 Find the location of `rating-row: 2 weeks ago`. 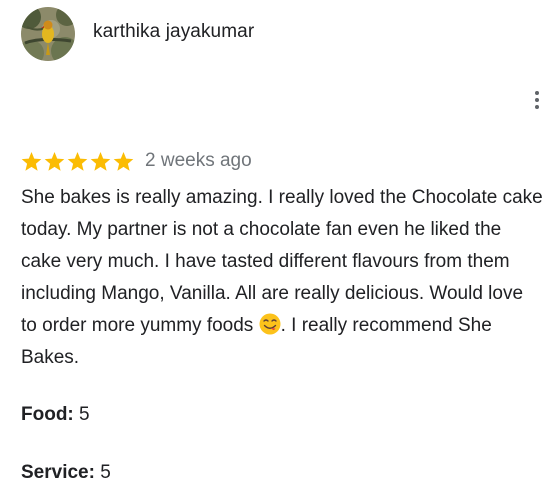

rating-row: 2 weeks ago is located at coordinates (136, 161).